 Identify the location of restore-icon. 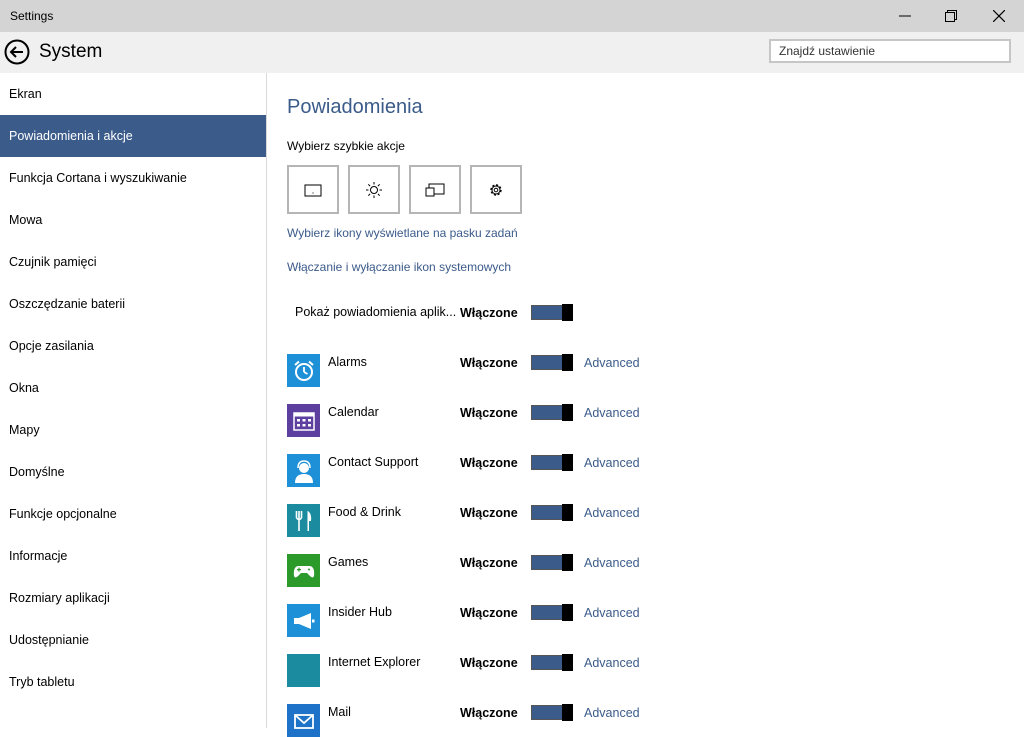
(951, 16).